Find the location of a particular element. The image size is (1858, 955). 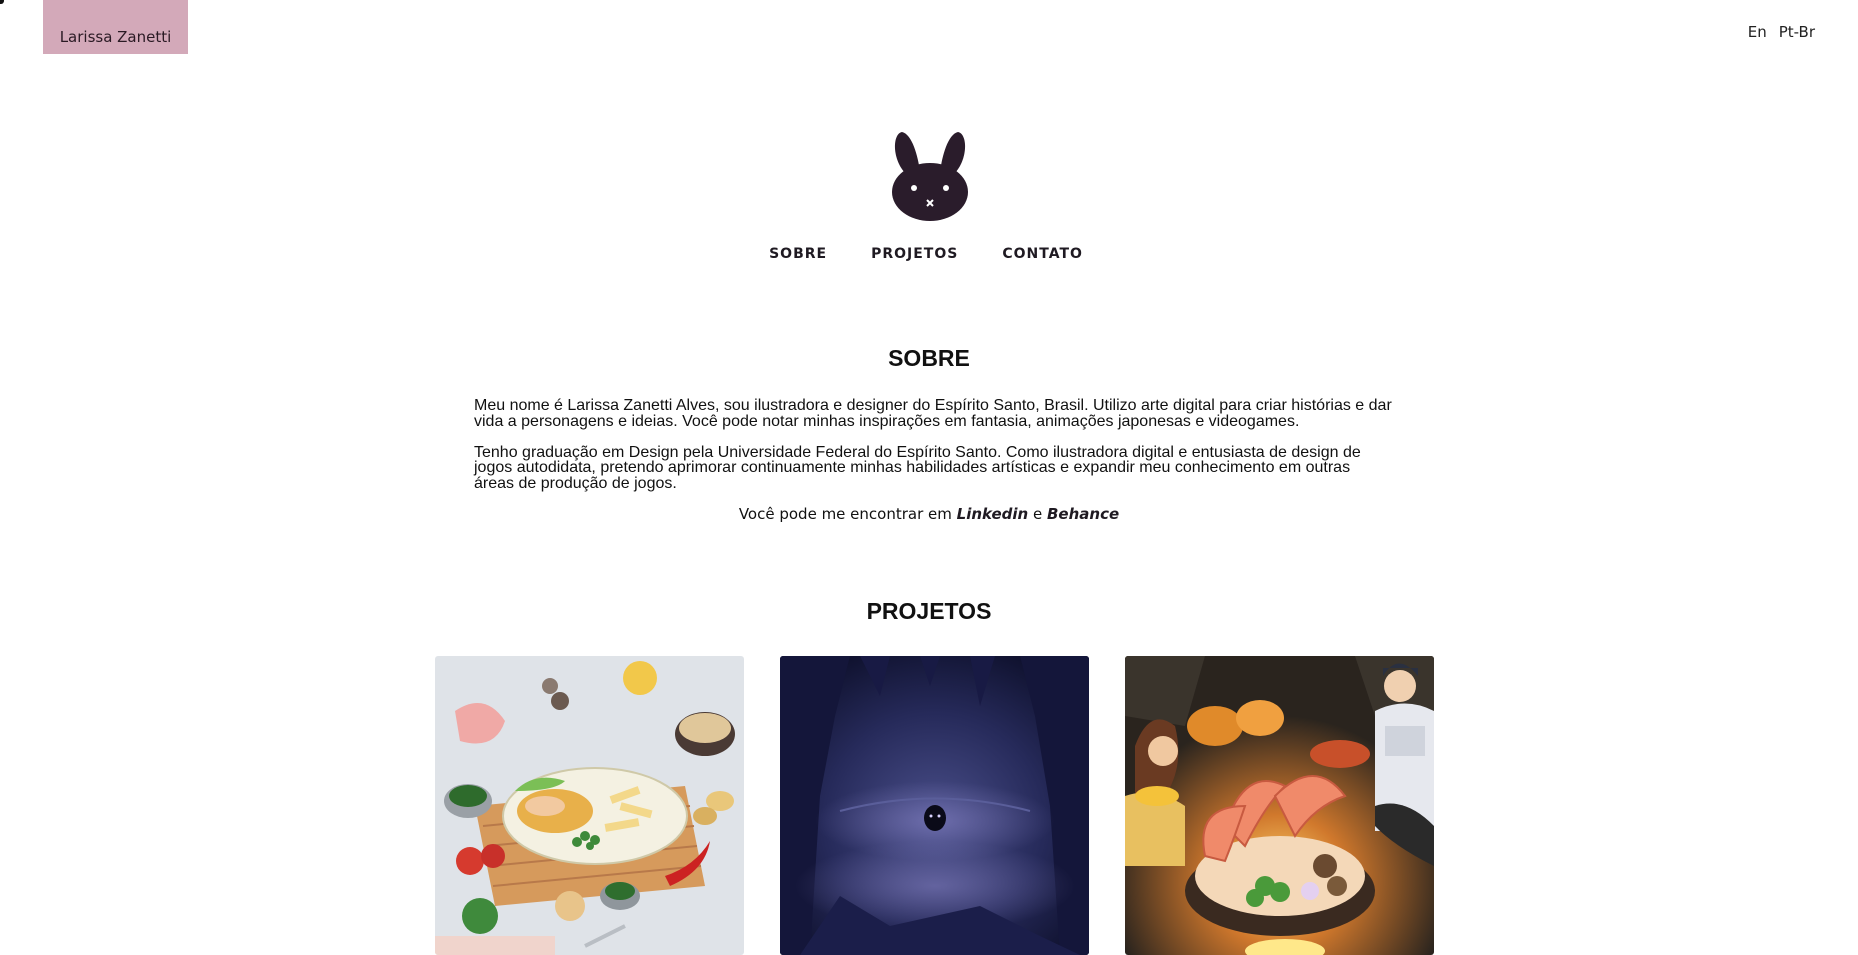

bunny-icon is located at coordinates (930, 176).